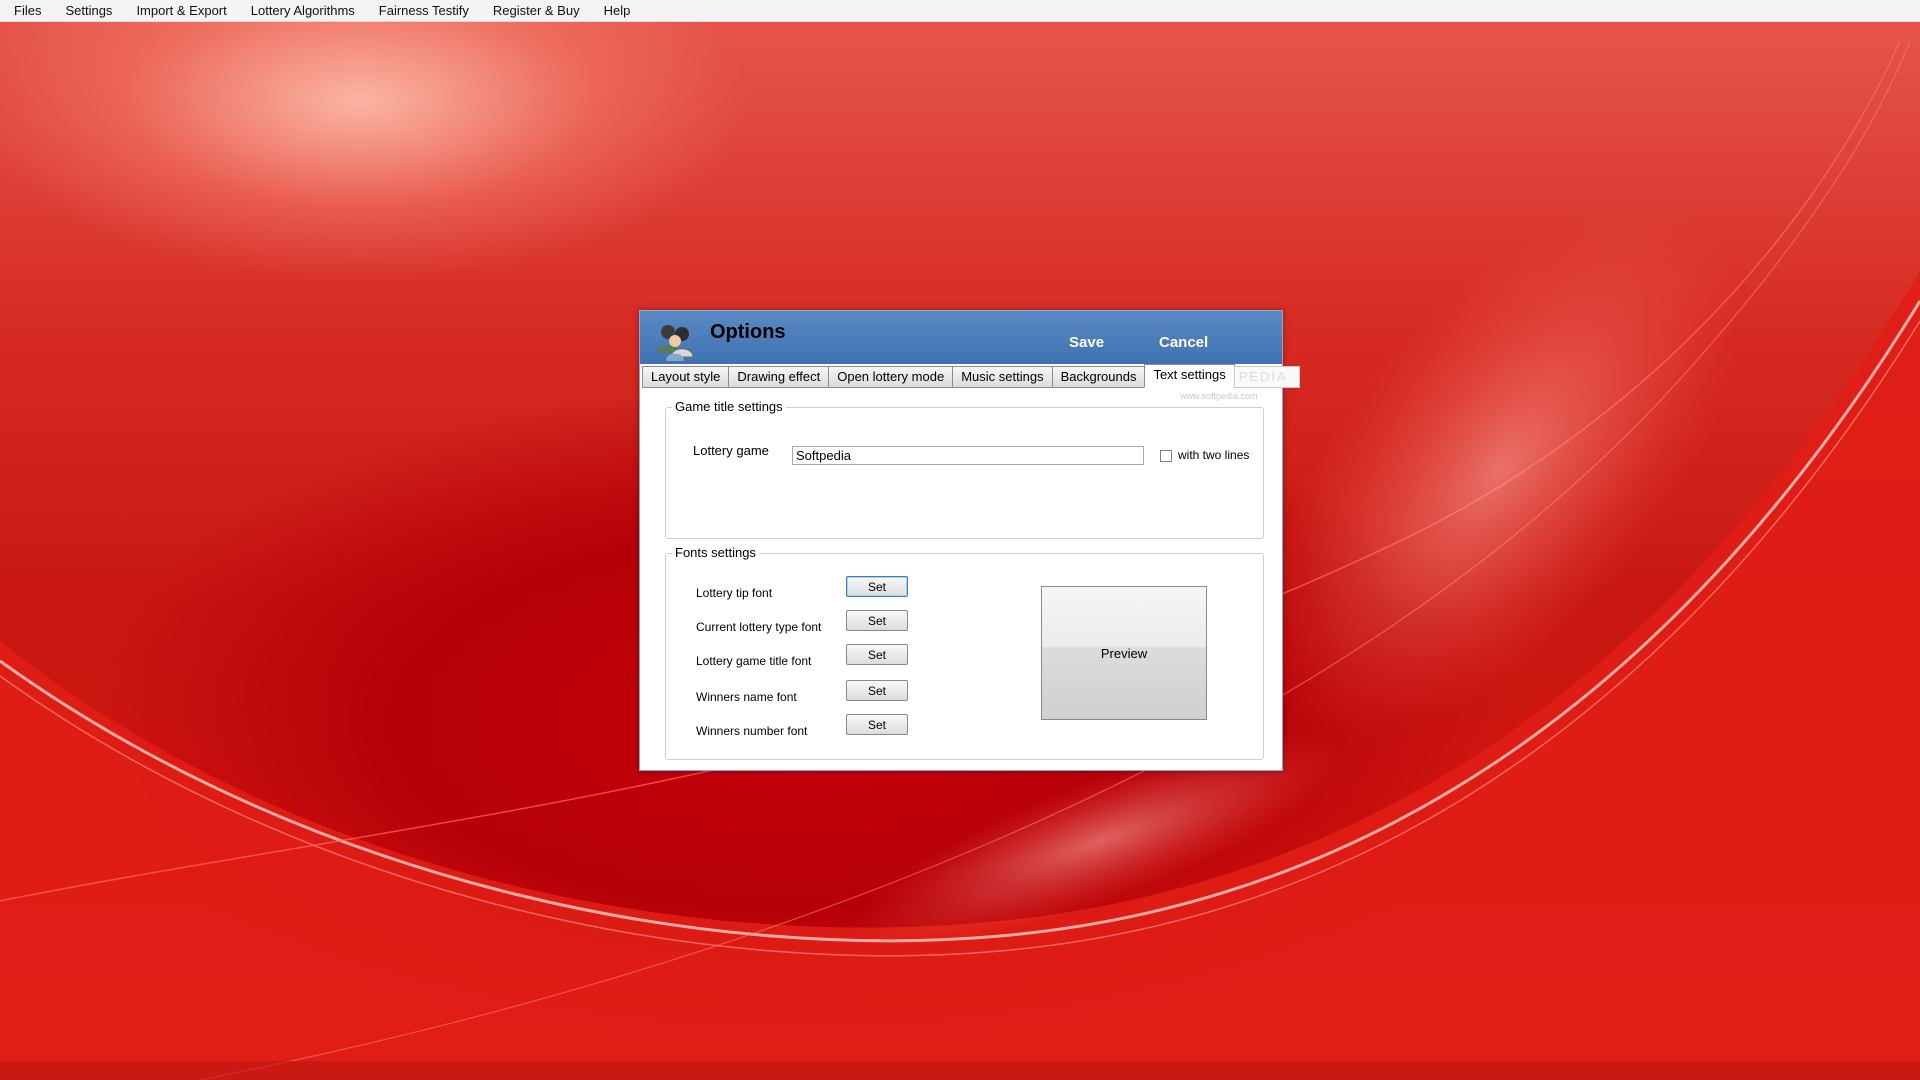 This screenshot has height=1080, width=1920. Describe the element at coordinates (877, 690) in the screenshot. I see `set-winners-name-font-button: Set` at that location.